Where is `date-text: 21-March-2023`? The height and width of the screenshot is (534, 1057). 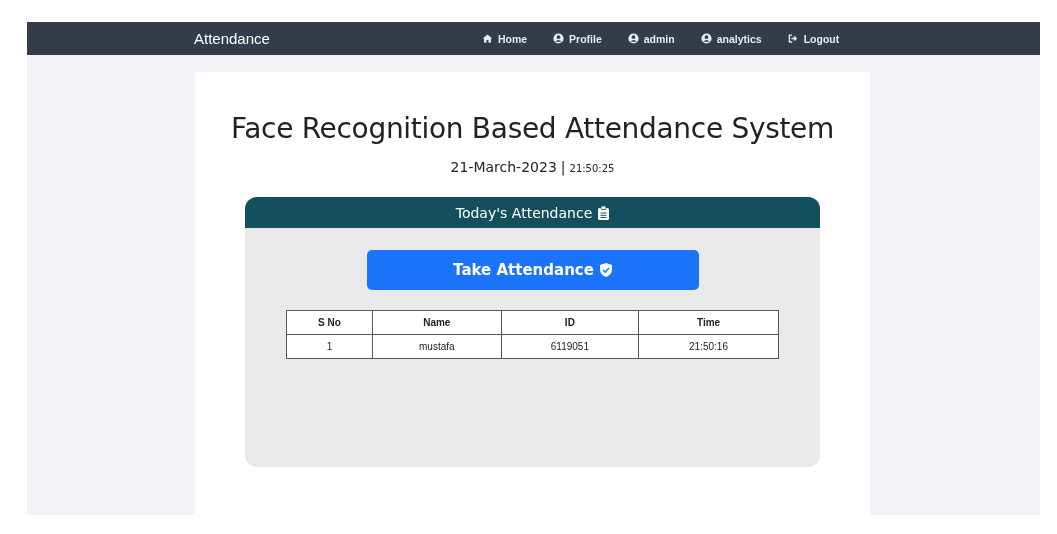
date-text: 21-March-2023 is located at coordinates (503, 167).